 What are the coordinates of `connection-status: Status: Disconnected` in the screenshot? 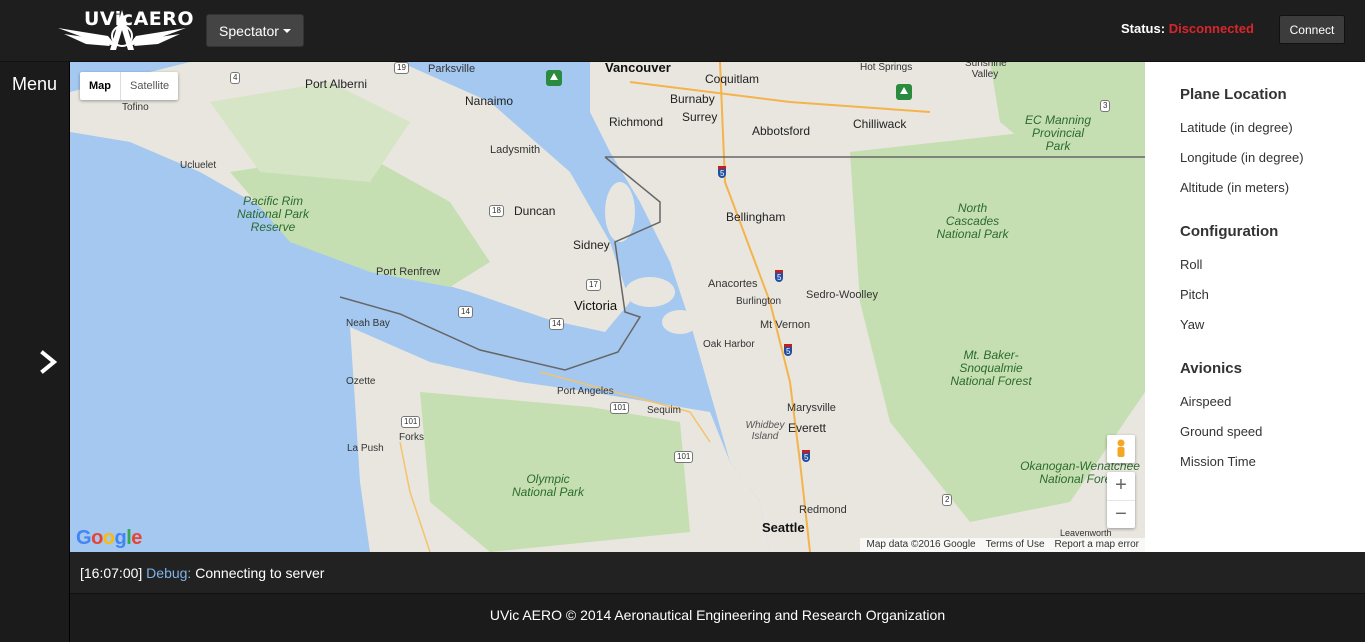 It's located at (1187, 28).